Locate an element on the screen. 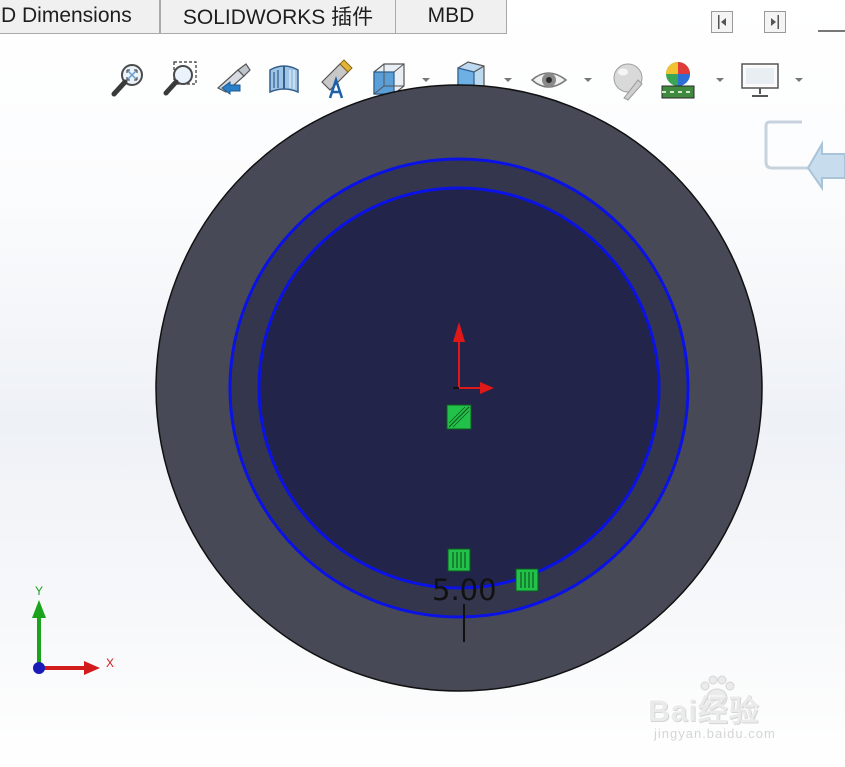 The width and height of the screenshot is (845, 767). watermark-text: Bai经验 is located at coordinates (704, 711).